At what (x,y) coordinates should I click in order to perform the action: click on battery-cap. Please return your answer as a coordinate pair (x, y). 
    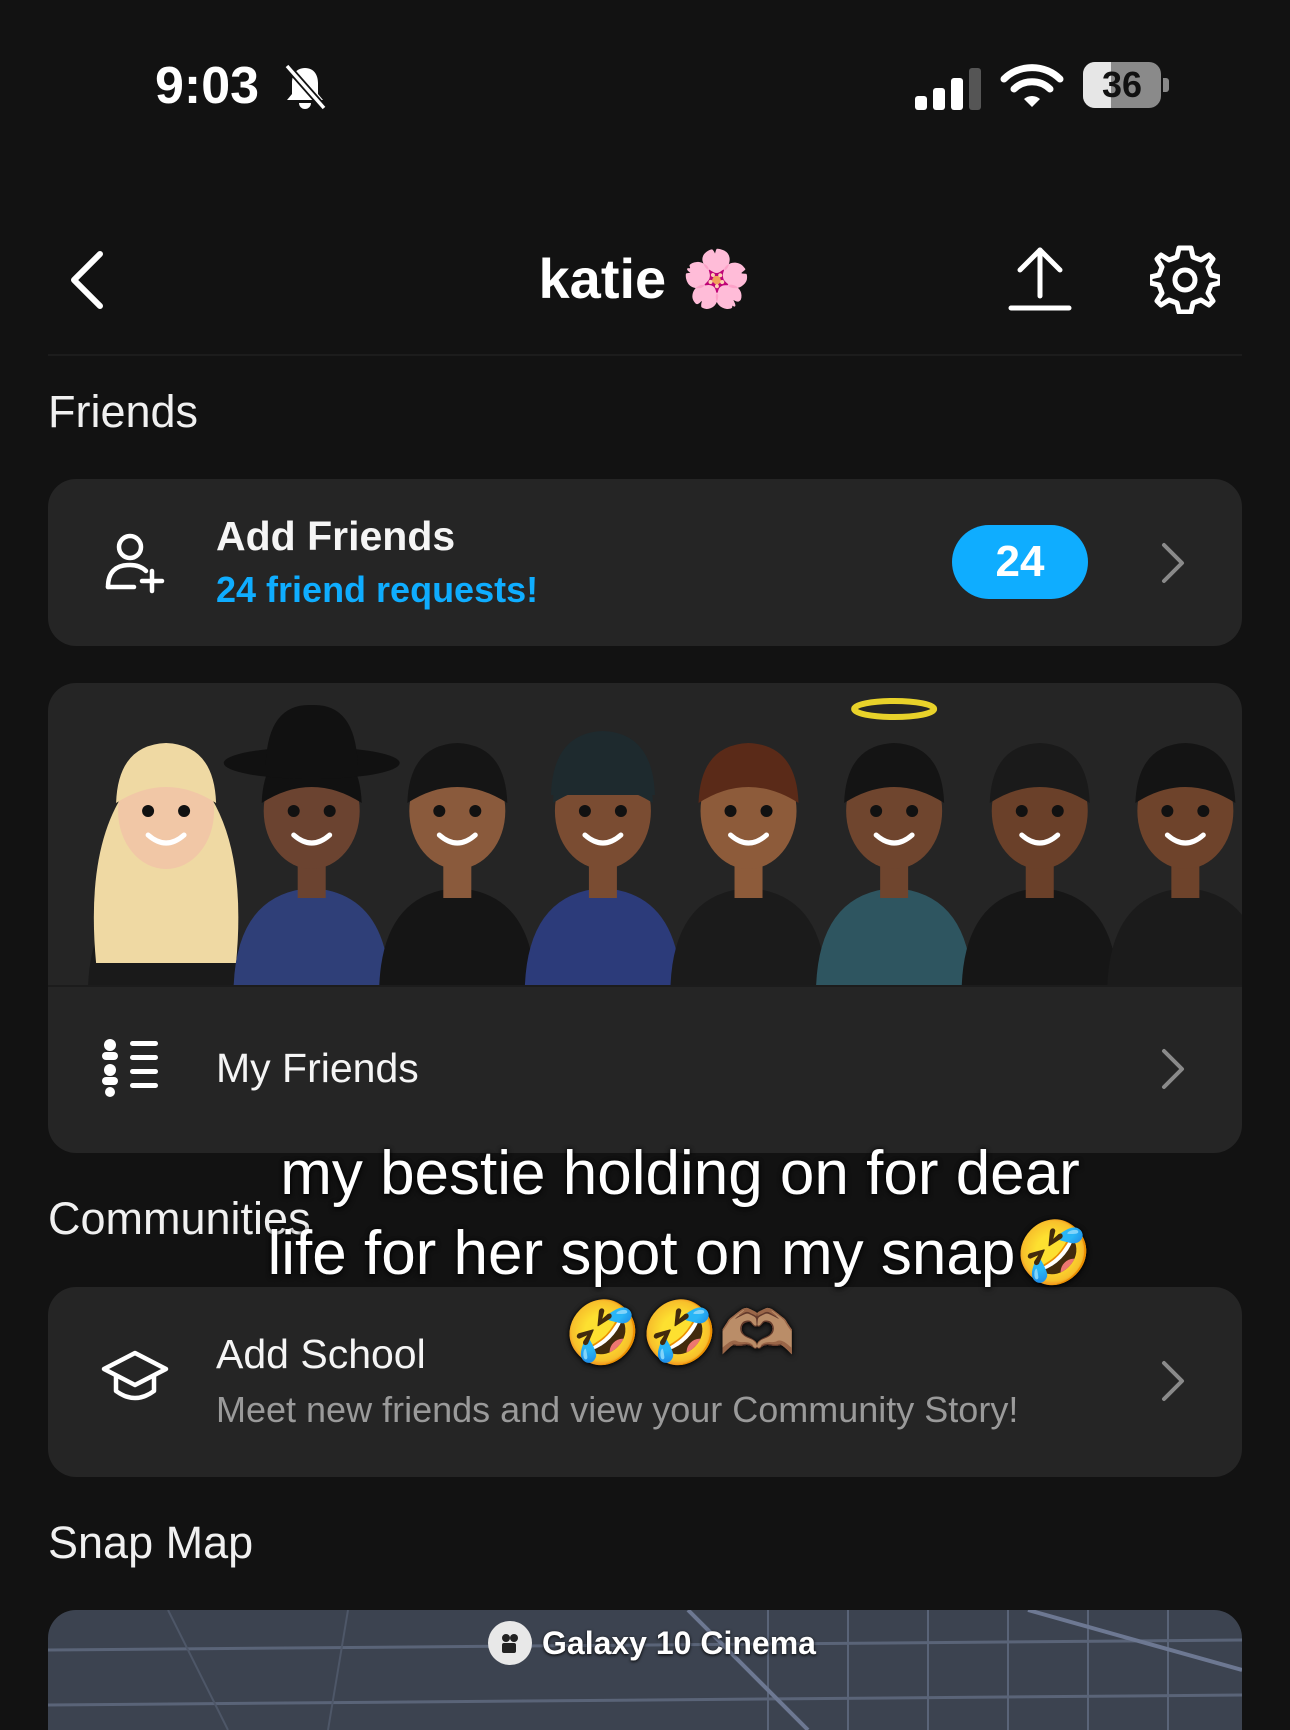
    Looking at the image, I should click on (1166, 85).